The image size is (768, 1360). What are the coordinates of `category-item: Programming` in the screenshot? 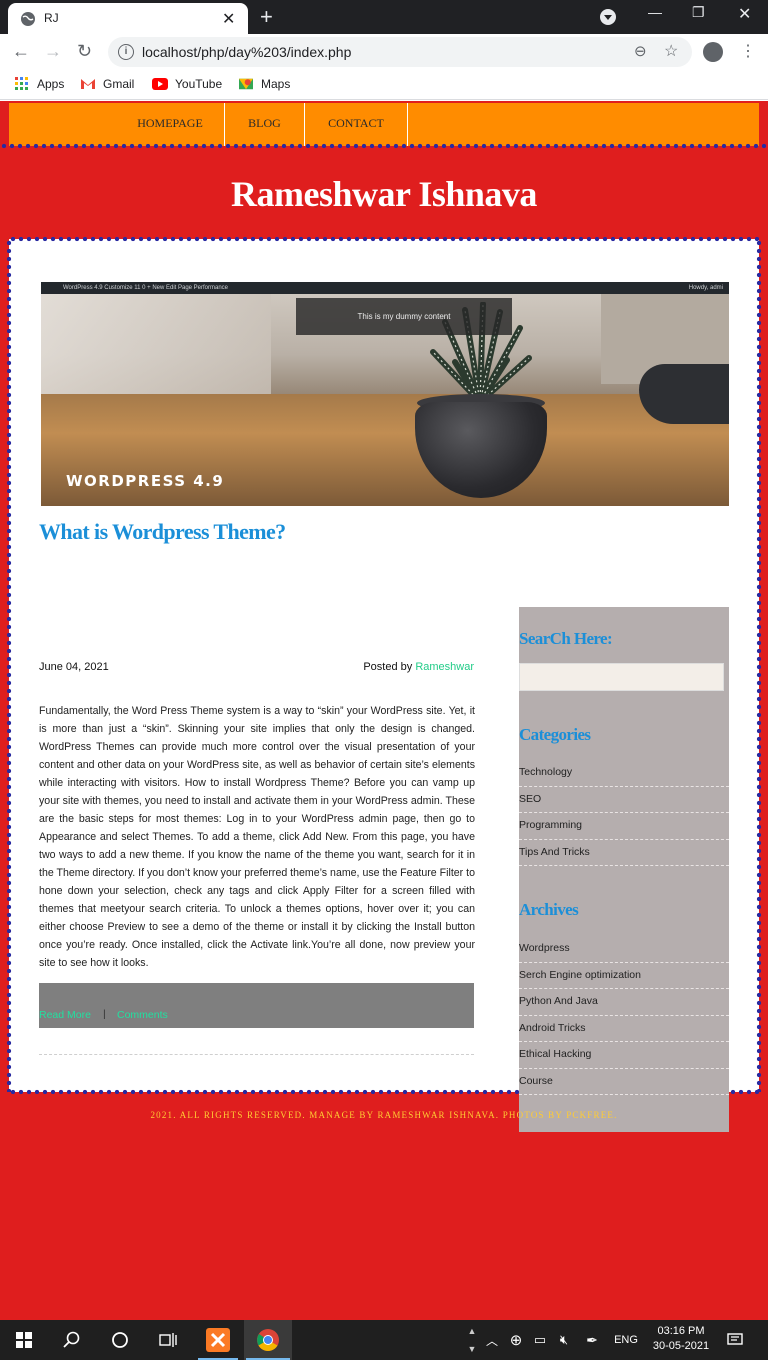 It's located at (624, 826).